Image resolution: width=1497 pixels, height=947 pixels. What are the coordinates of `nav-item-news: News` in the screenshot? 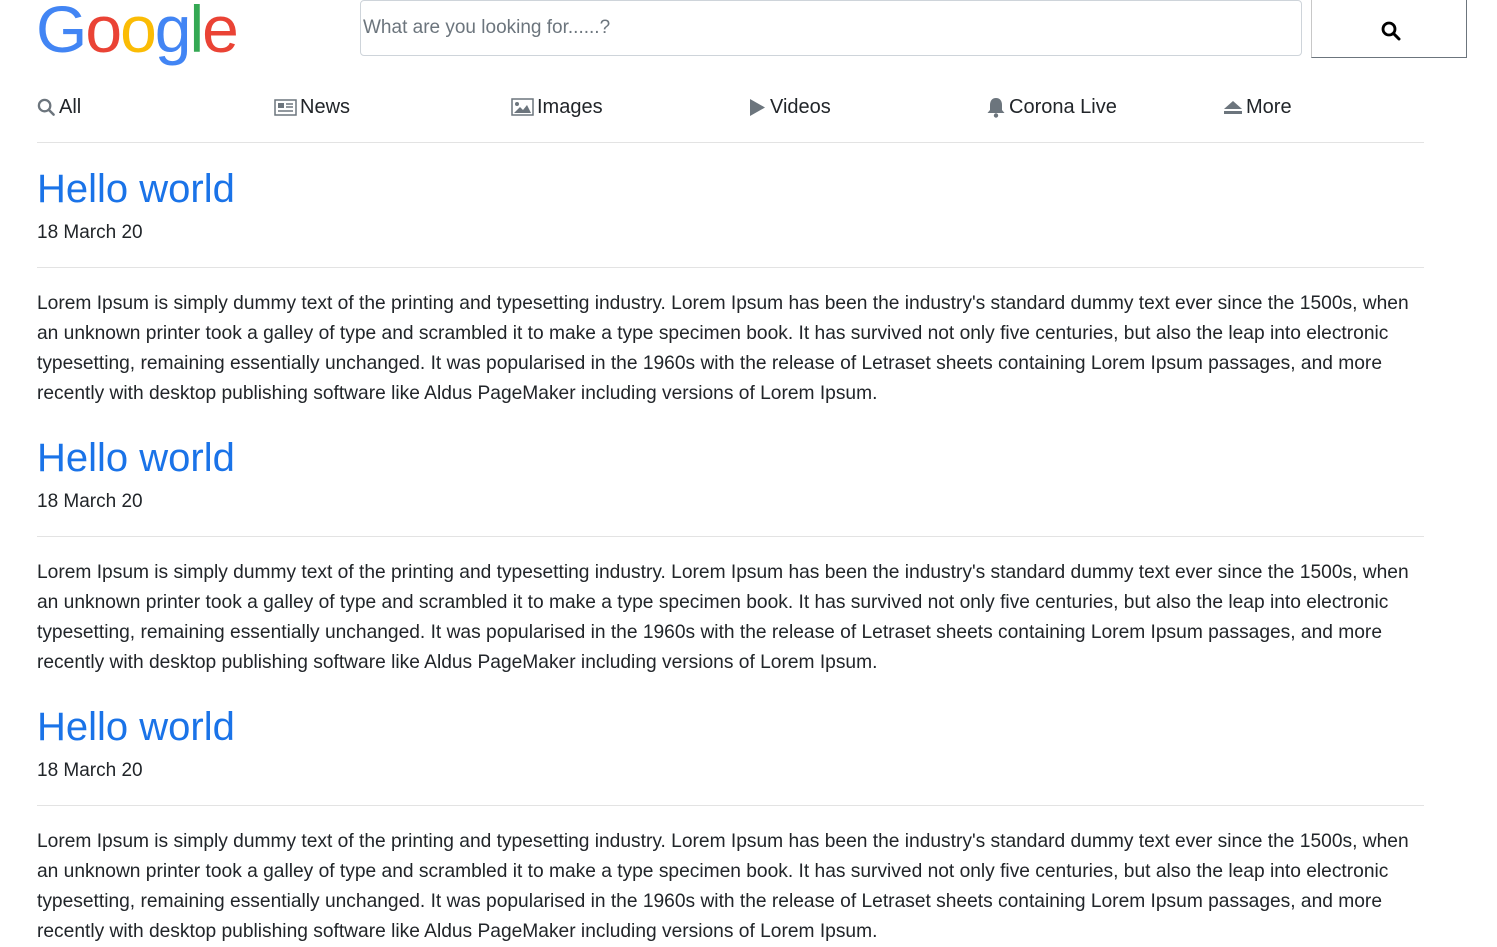 It's located at (312, 107).